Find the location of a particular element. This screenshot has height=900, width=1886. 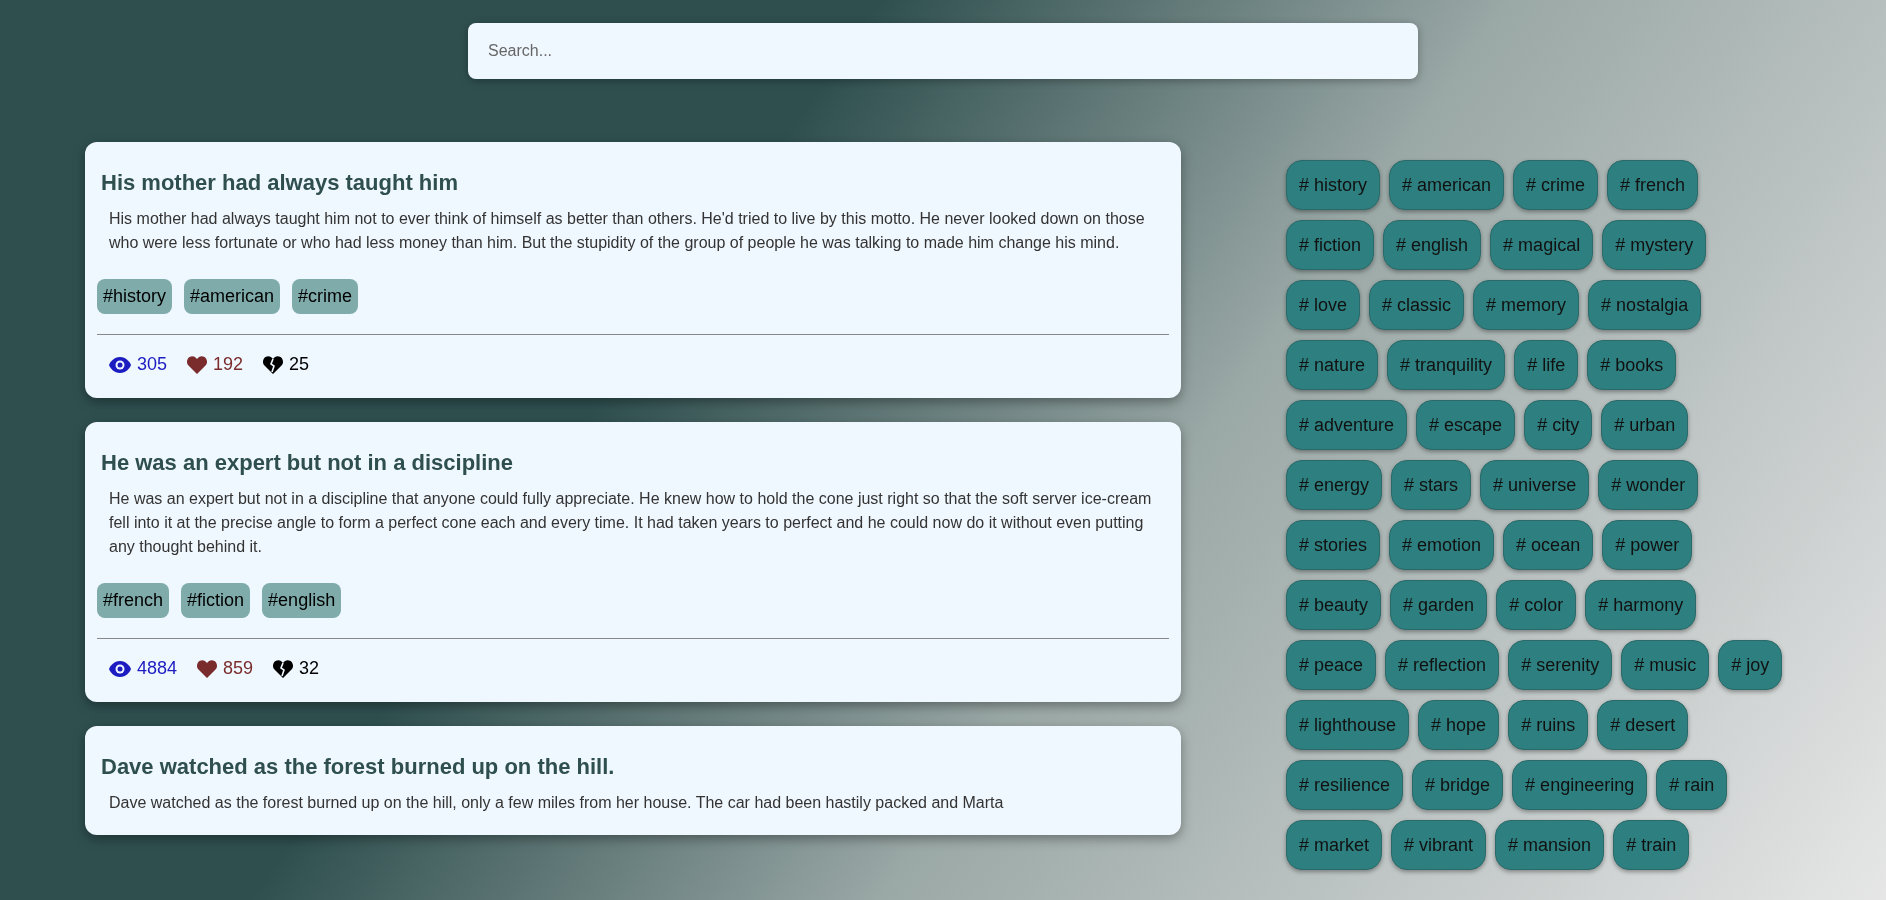

tag-chip: # rain is located at coordinates (1692, 785).